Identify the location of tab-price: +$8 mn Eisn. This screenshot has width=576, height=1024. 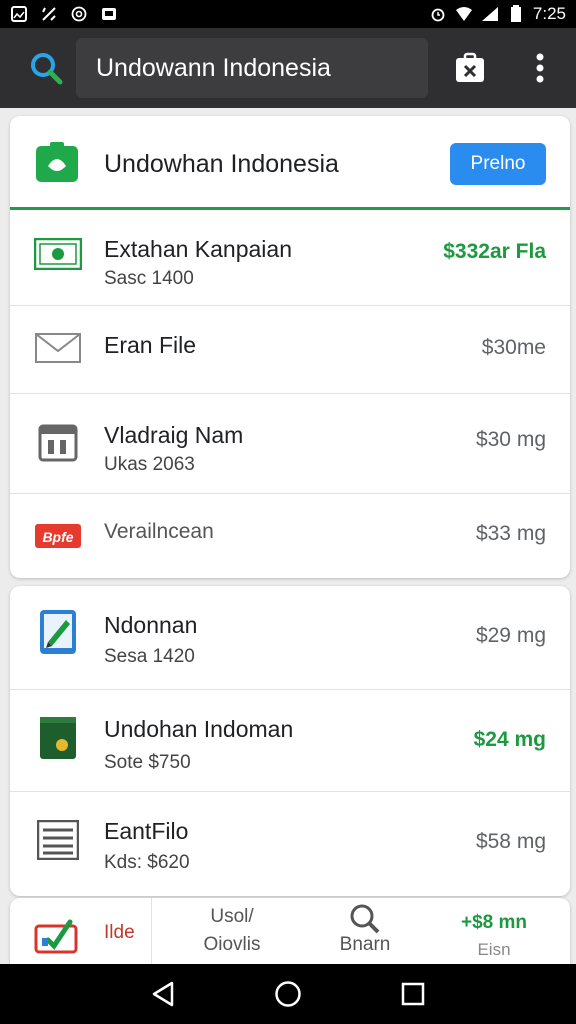
(494, 931).